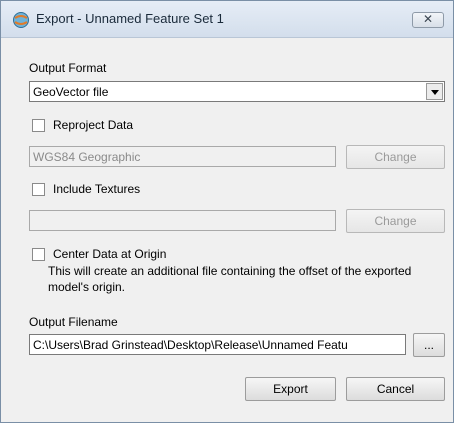 This screenshot has height=423, width=454. What do you see at coordinates (395, 221) in the screenshot?
I see `textures-change-button: Change` at bounding box center [395, 221].